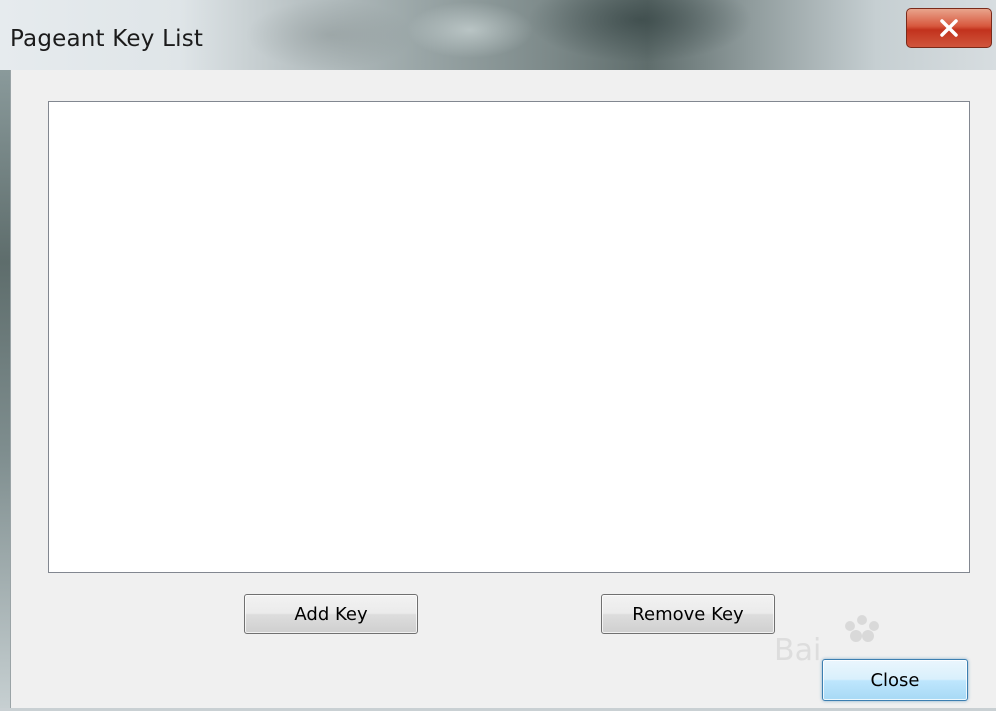 The image size is (996, 711). Describe the element at coordinates (107, 39) in the screenshot. I see `window-title: Pageant Key List` at that location.